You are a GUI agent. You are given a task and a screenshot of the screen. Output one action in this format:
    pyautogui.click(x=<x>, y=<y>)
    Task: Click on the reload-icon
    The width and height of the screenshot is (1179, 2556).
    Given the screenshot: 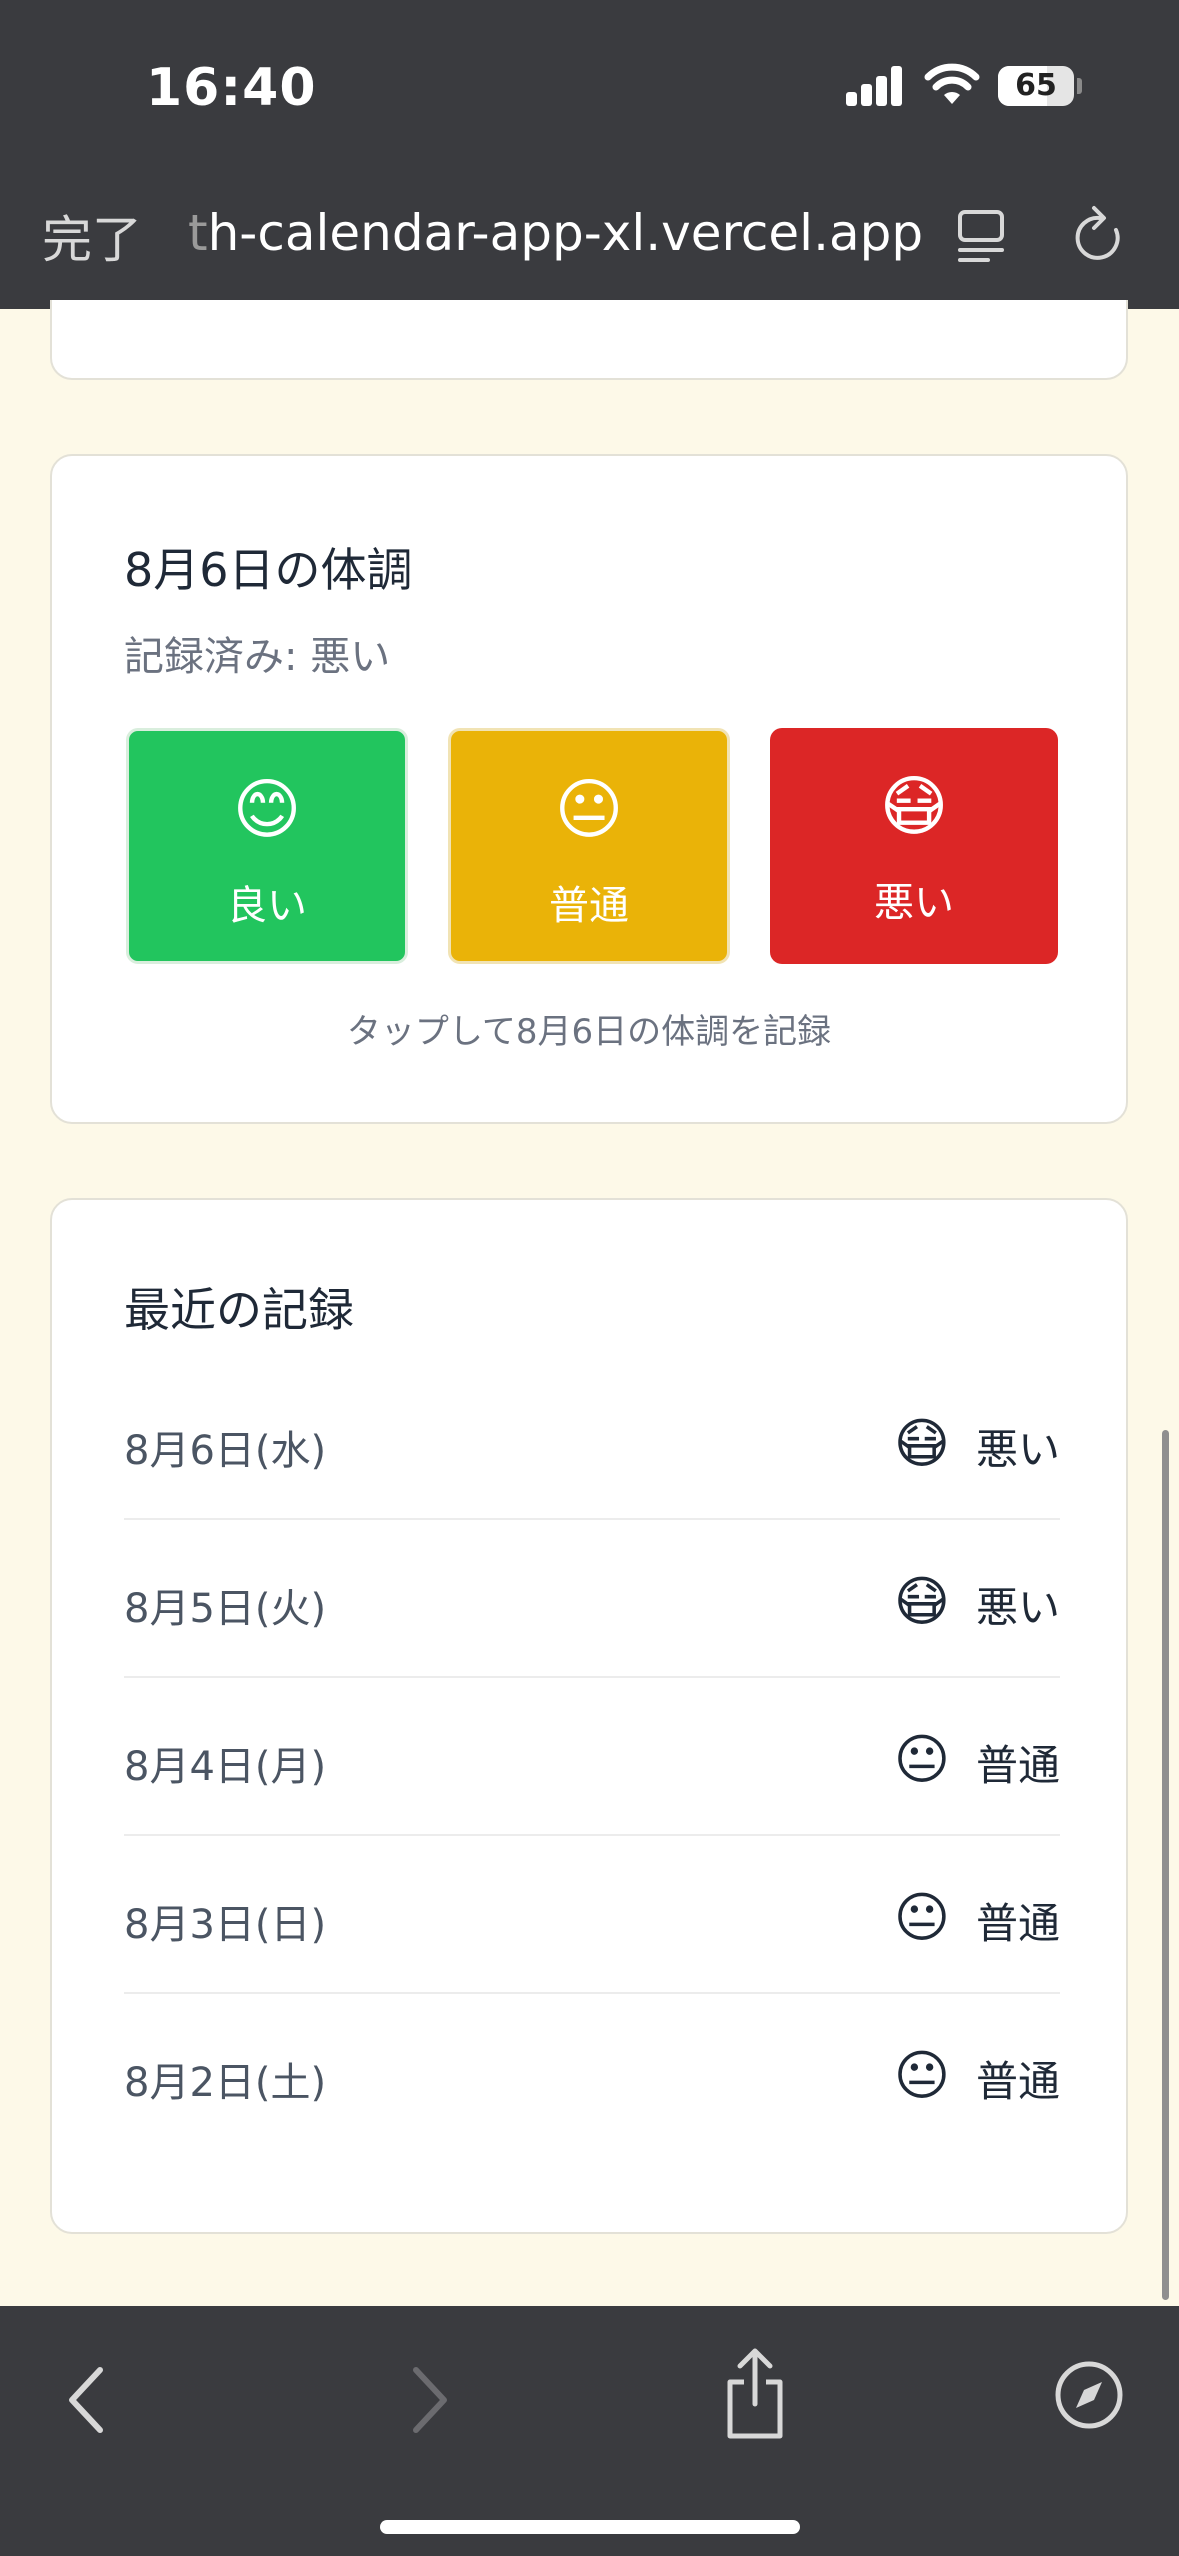 What is the action you would take?
    pyautogui.click(x=1100, y=236)
    